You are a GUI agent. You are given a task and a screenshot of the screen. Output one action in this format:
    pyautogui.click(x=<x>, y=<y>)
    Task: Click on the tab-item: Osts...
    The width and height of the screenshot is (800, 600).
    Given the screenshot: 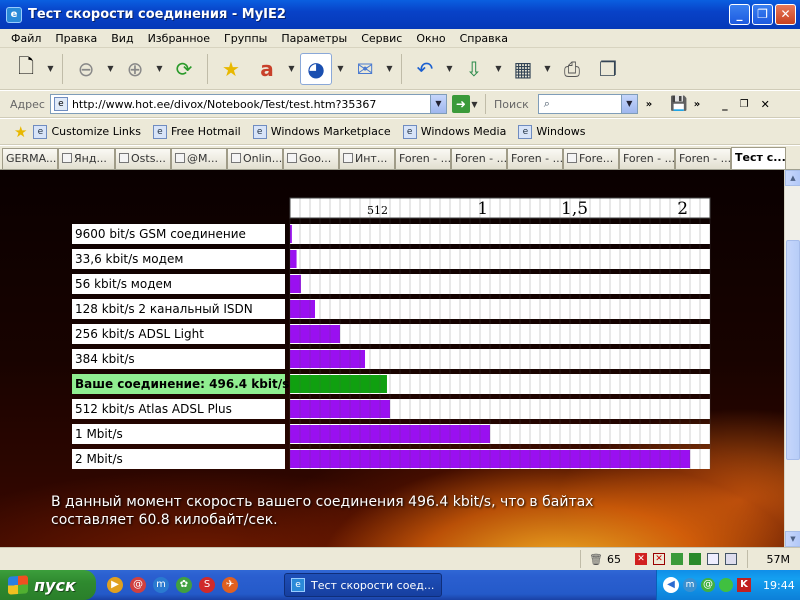 What is the action you would take?
    pyautogui.click(x=143, y=158)
    